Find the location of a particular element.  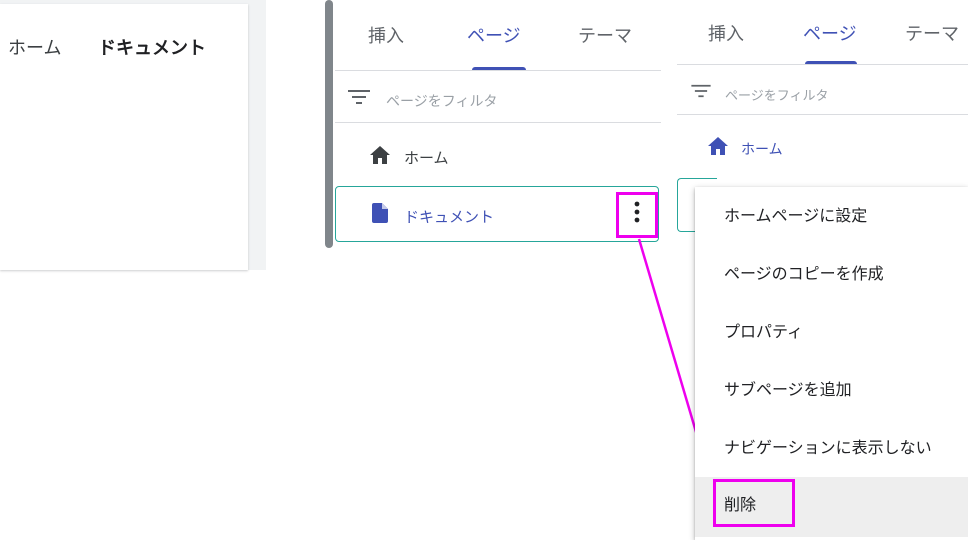

tab-themes: テーマ is located at coordinates (932, 33).